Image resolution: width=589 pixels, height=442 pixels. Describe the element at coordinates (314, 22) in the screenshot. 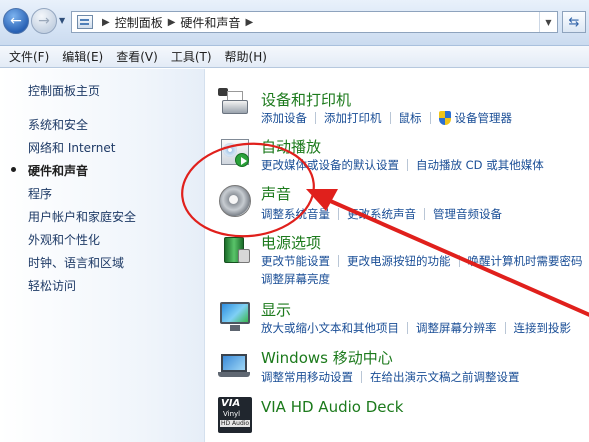

I see `address-bar: ▶ 控制面板 ▶ 硬件和声音 ▶ ▼` at that location.